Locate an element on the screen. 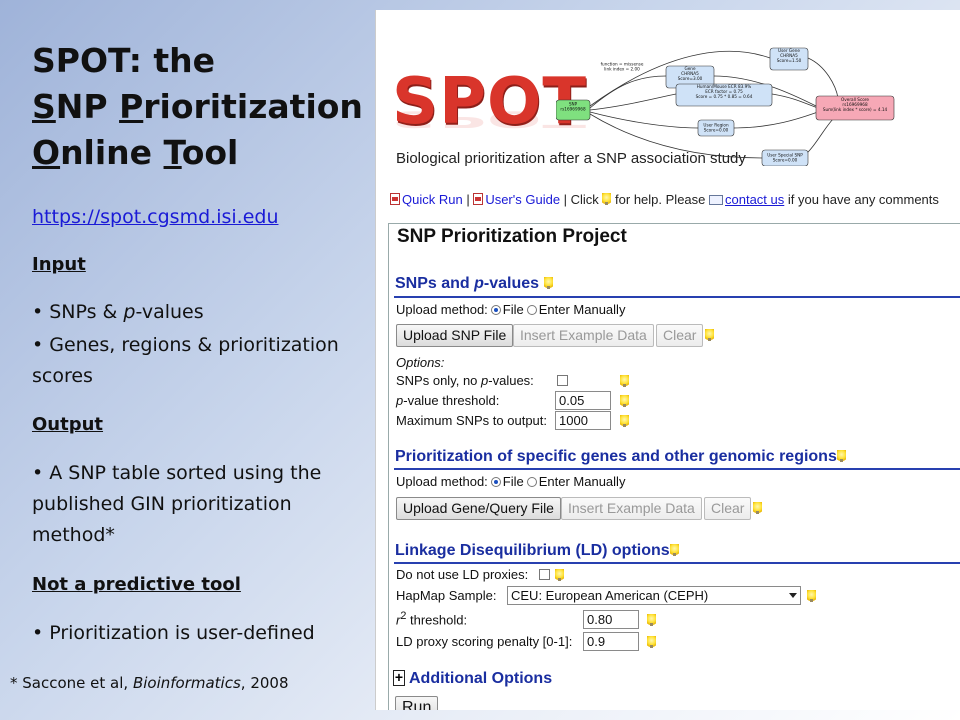 Image resolution: width=960 pixels, height=720 pixels. title-word-np: NP is located at coordinates (87, 106).